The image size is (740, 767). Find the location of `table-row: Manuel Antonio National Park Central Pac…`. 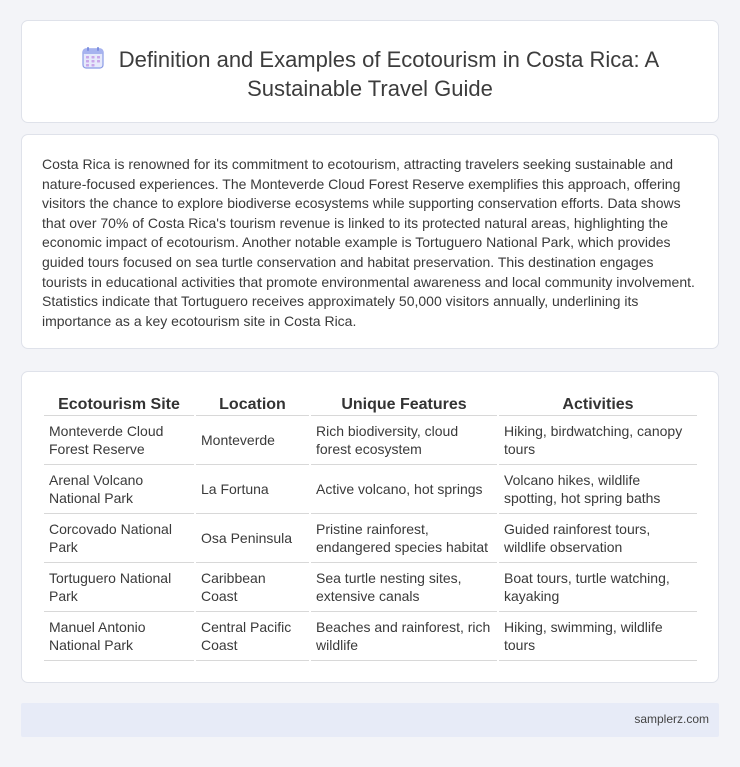

table-row: Manuel Antonio National Park Central Pac… is located at coordinates (370, 636).